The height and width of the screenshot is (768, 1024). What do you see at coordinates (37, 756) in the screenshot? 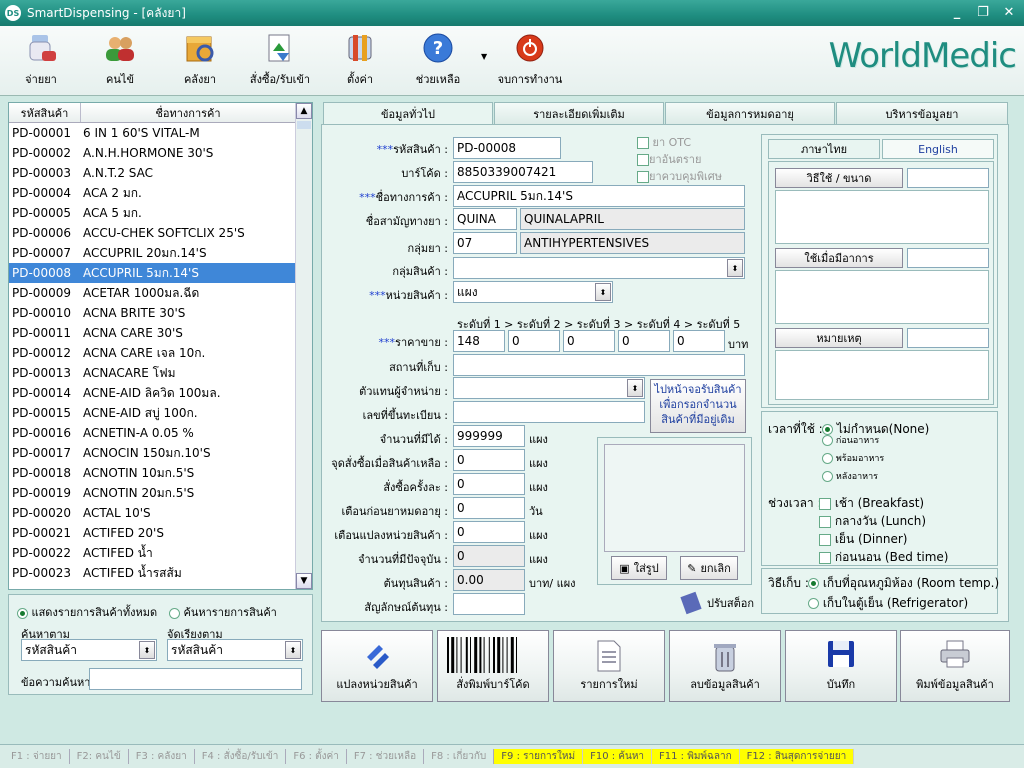
I see `function-key-item: F1 : จ่ายยา` at bounding box center [37, 756].